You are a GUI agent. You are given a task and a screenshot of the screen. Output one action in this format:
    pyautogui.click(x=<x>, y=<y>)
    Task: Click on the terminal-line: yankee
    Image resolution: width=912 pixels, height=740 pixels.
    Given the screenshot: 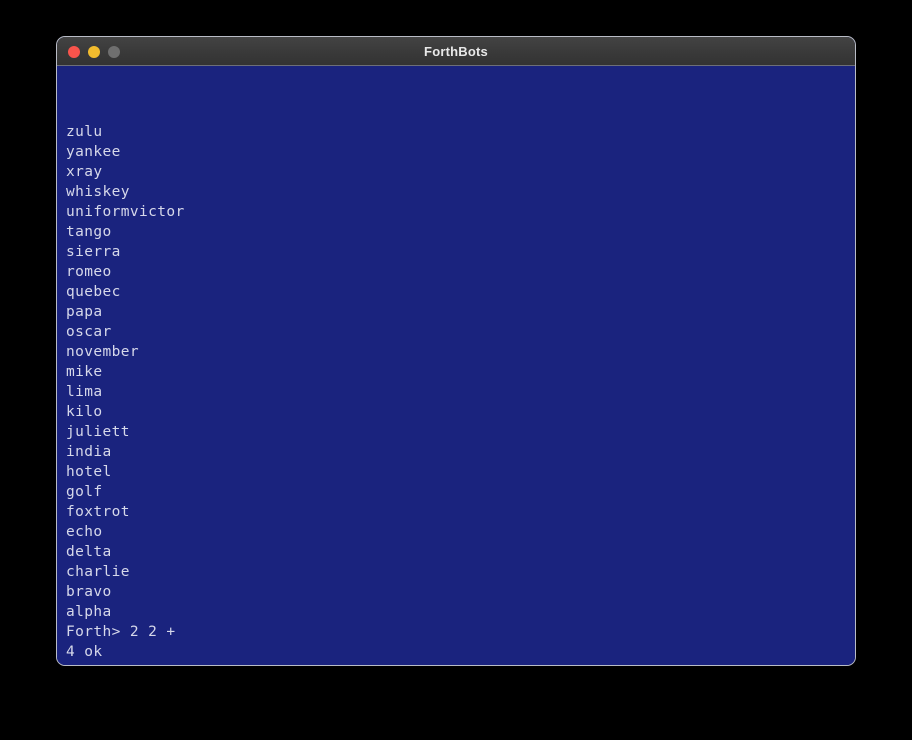 What is the action you would take?
    pyautogui.click(x=93, y=152)
    